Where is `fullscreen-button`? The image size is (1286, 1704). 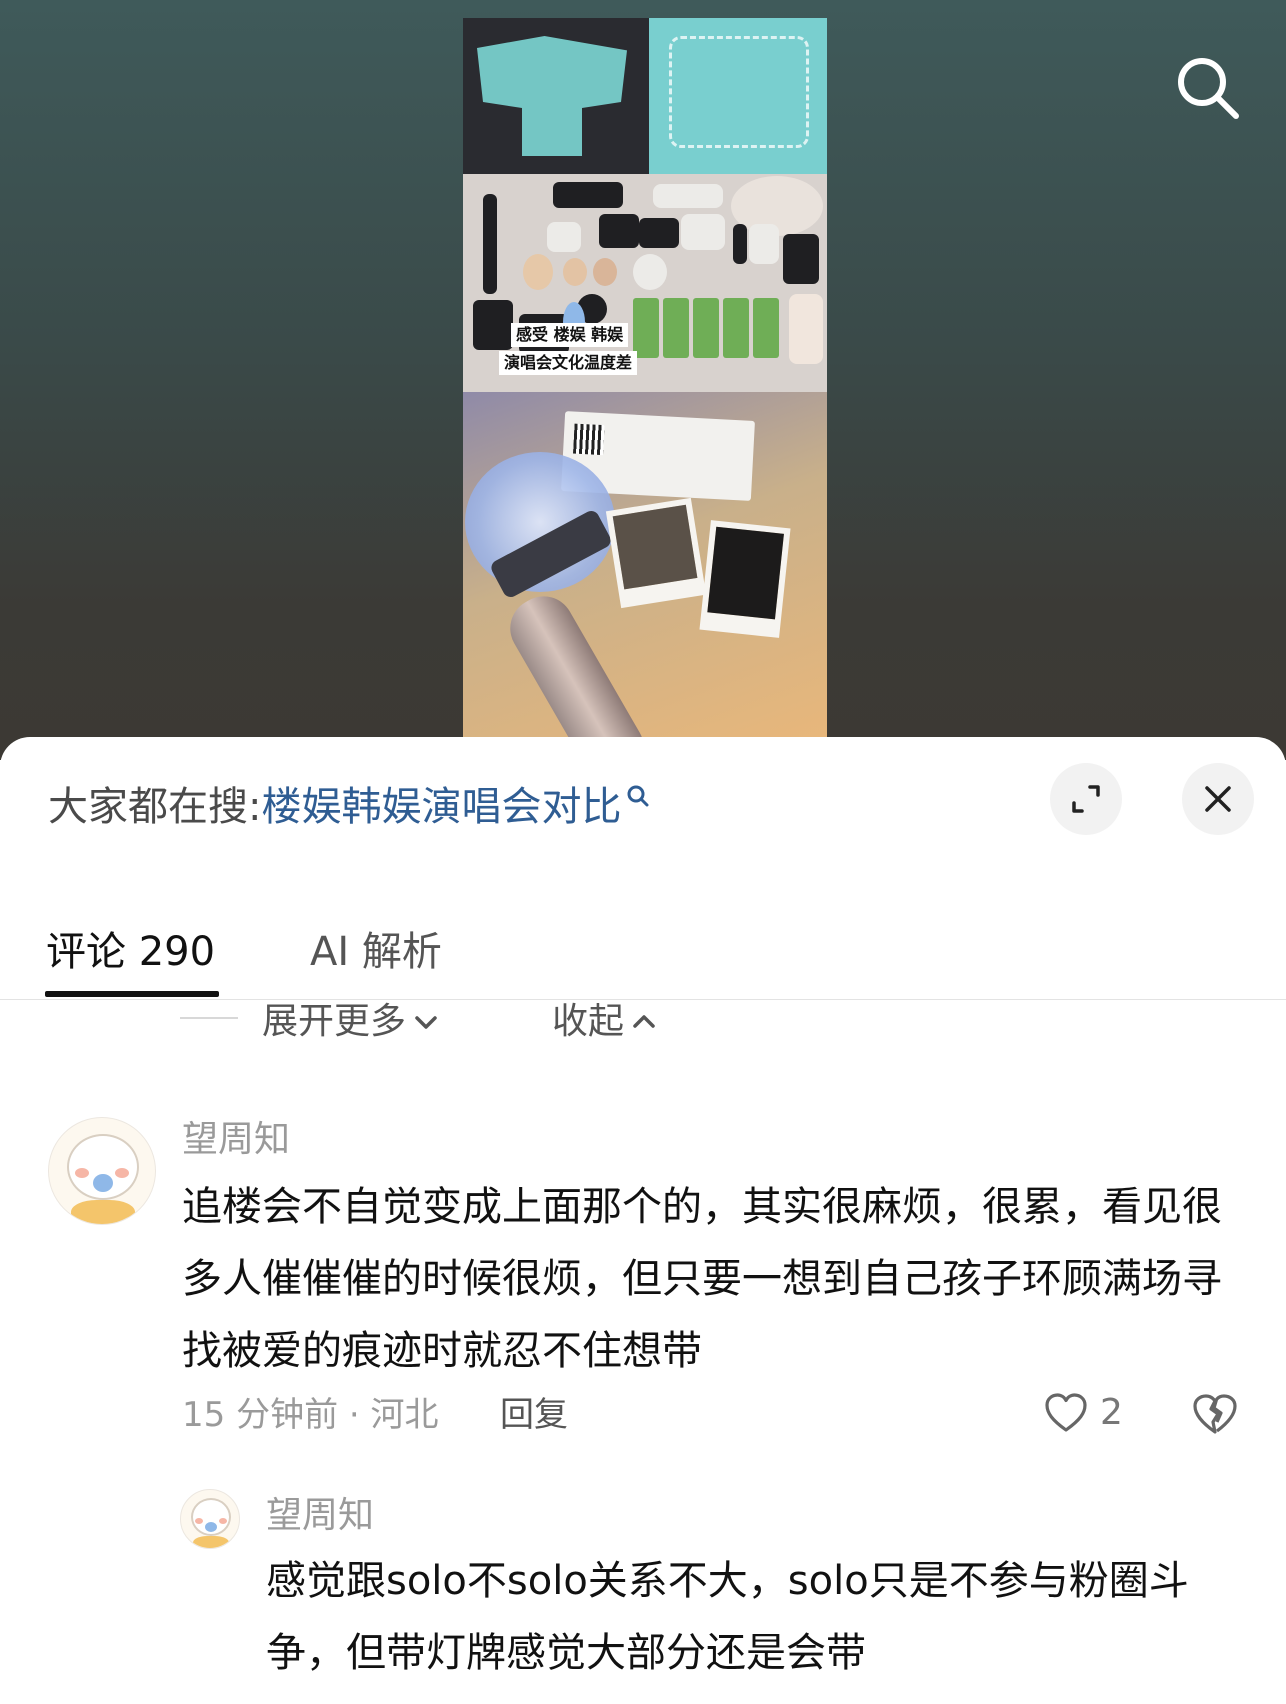
fullscreen-button is located at coordinates (1086, 799).